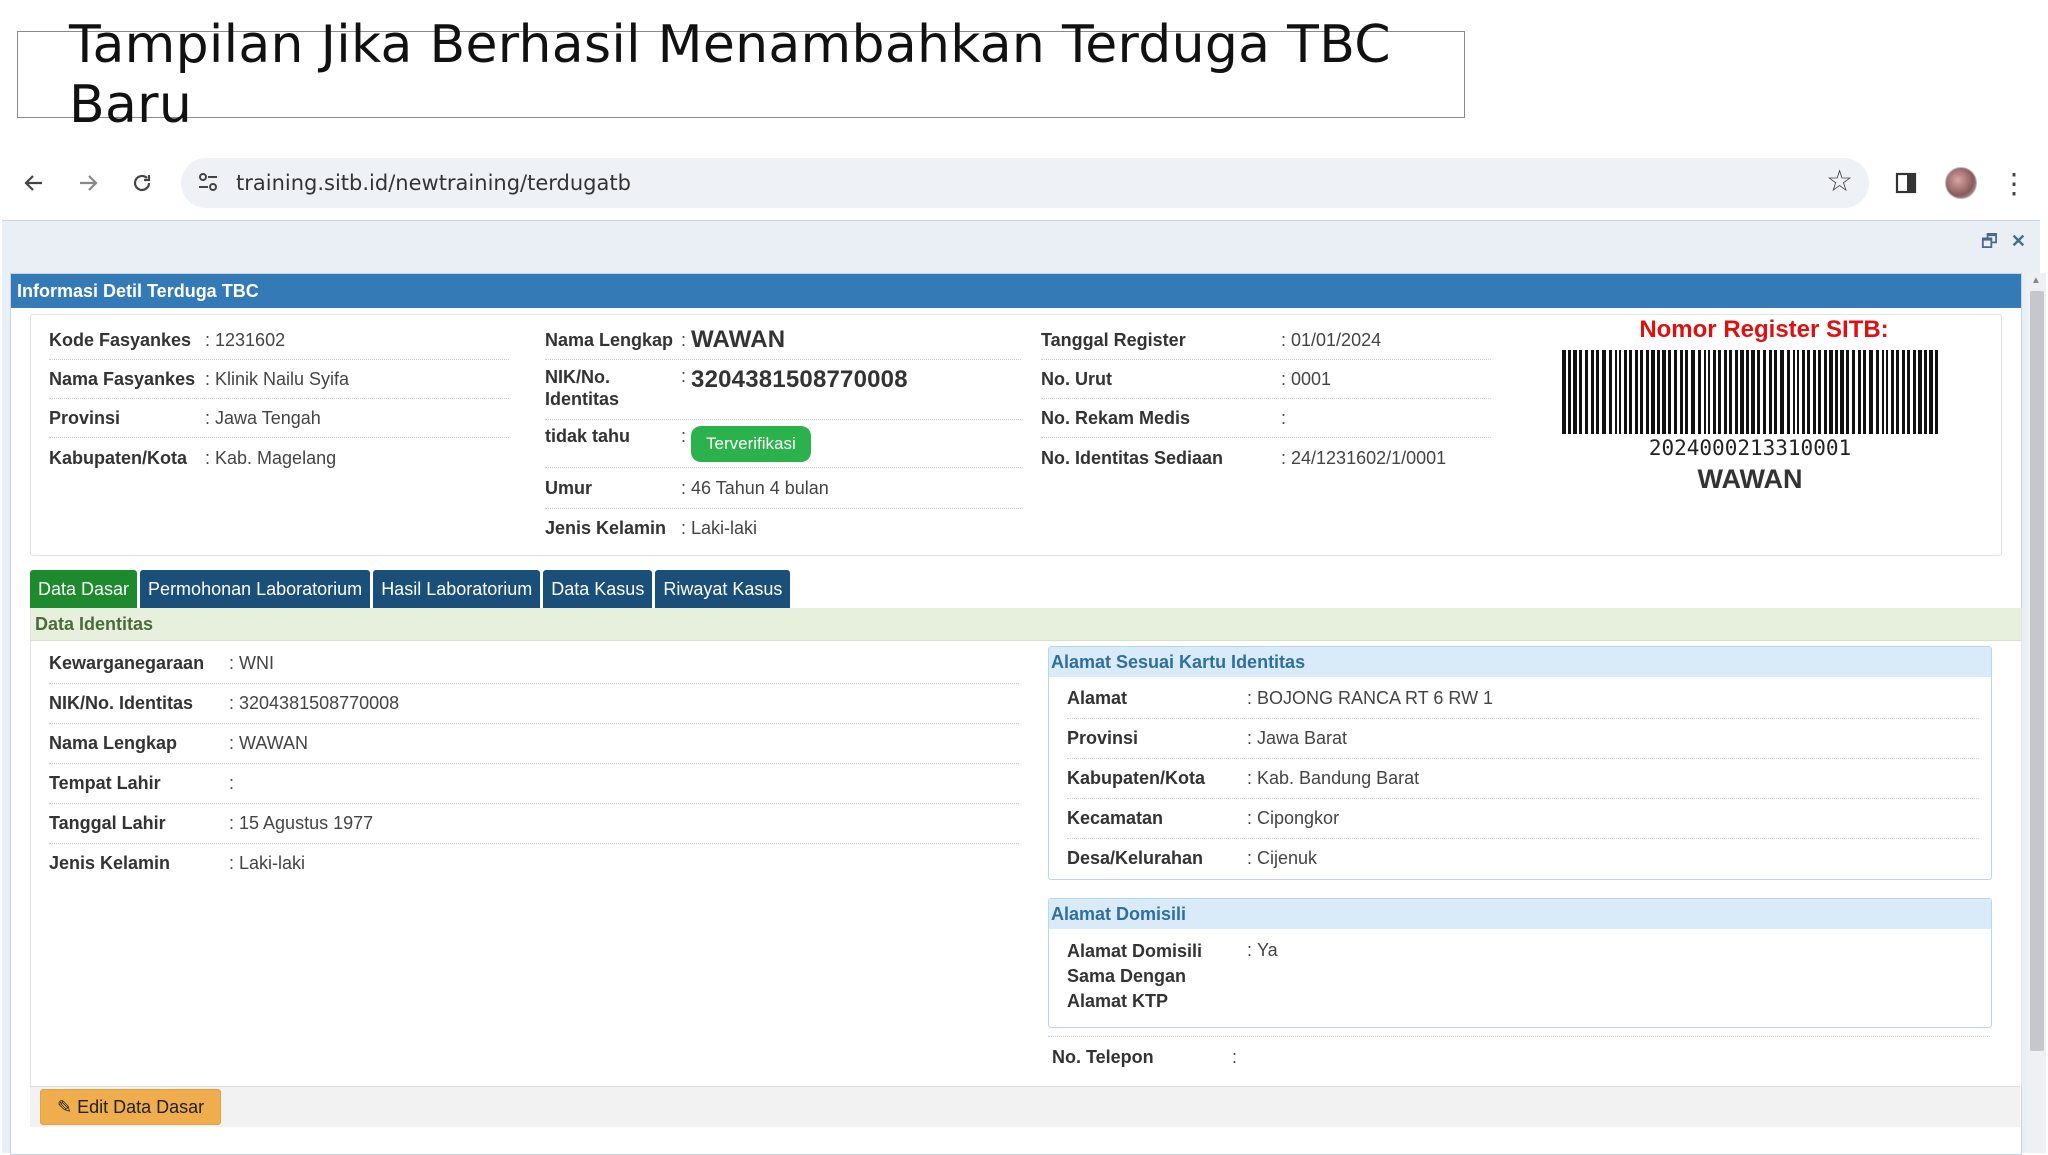 This screenshot has height=1155, width=2048. What do you see at coordinates (534, 704) in the screenshot?
I see `identity-row: NIK/No. Identitas: 3204381508770008` at bounding box center [534, 704].